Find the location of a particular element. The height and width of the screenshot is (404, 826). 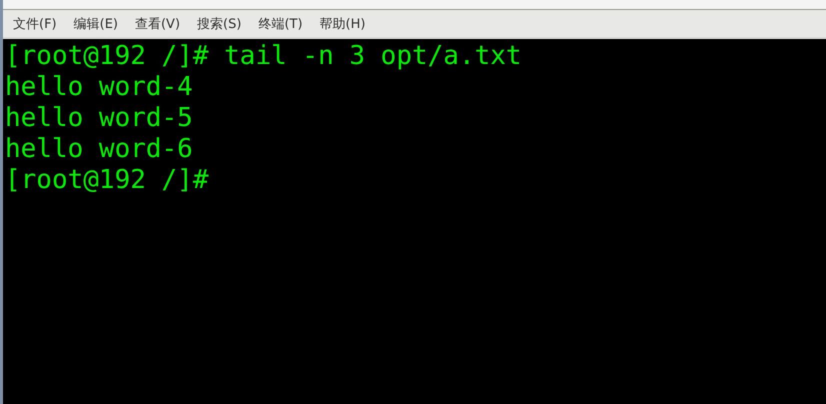

menu-item: 文件(F) is located at coordinates (38, 23).